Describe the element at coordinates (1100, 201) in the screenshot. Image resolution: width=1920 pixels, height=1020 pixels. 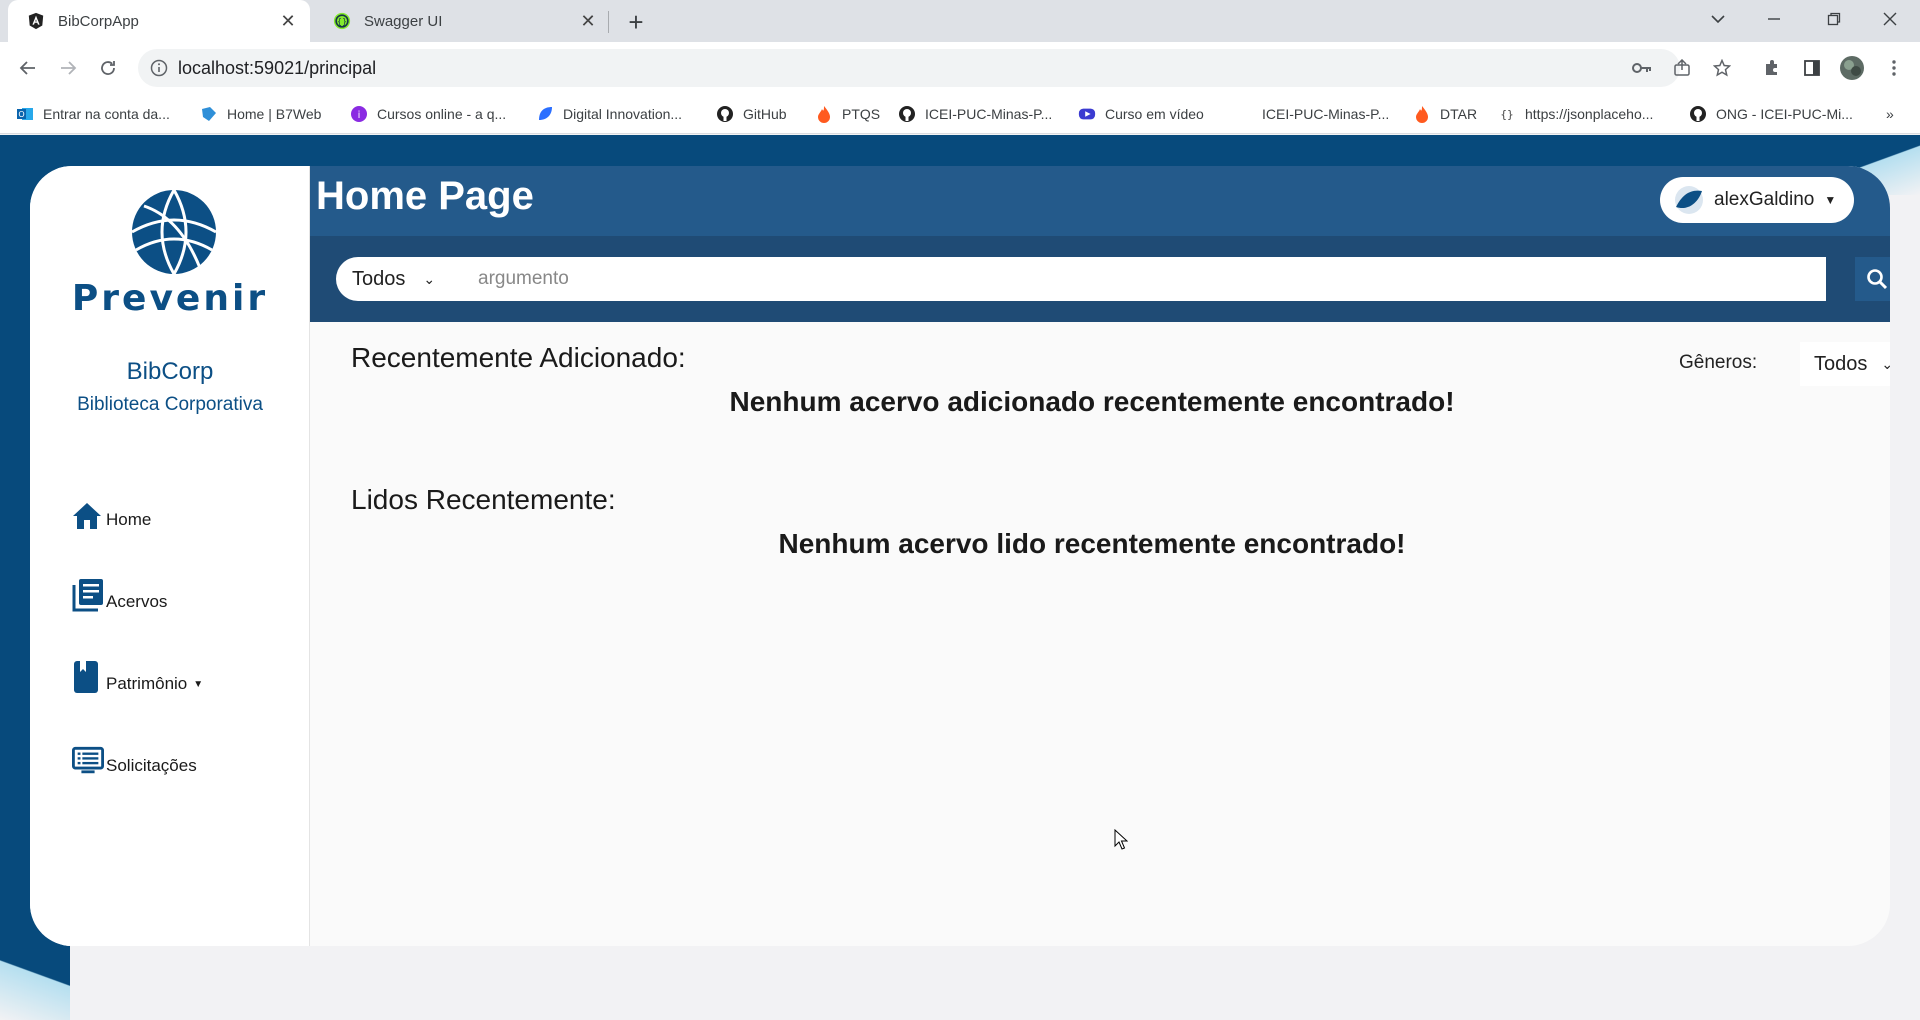
I see `page-header: Home Page alexGaldino ▼` at that location.